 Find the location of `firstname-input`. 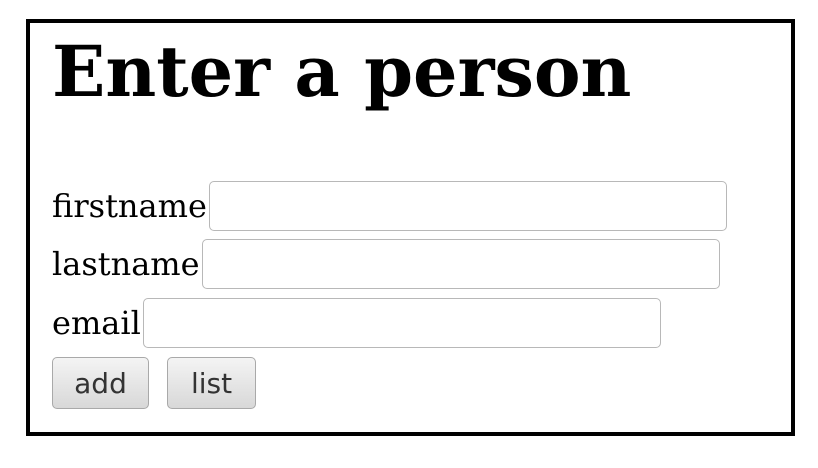

firstname-input is located at coordinates (467, 206).